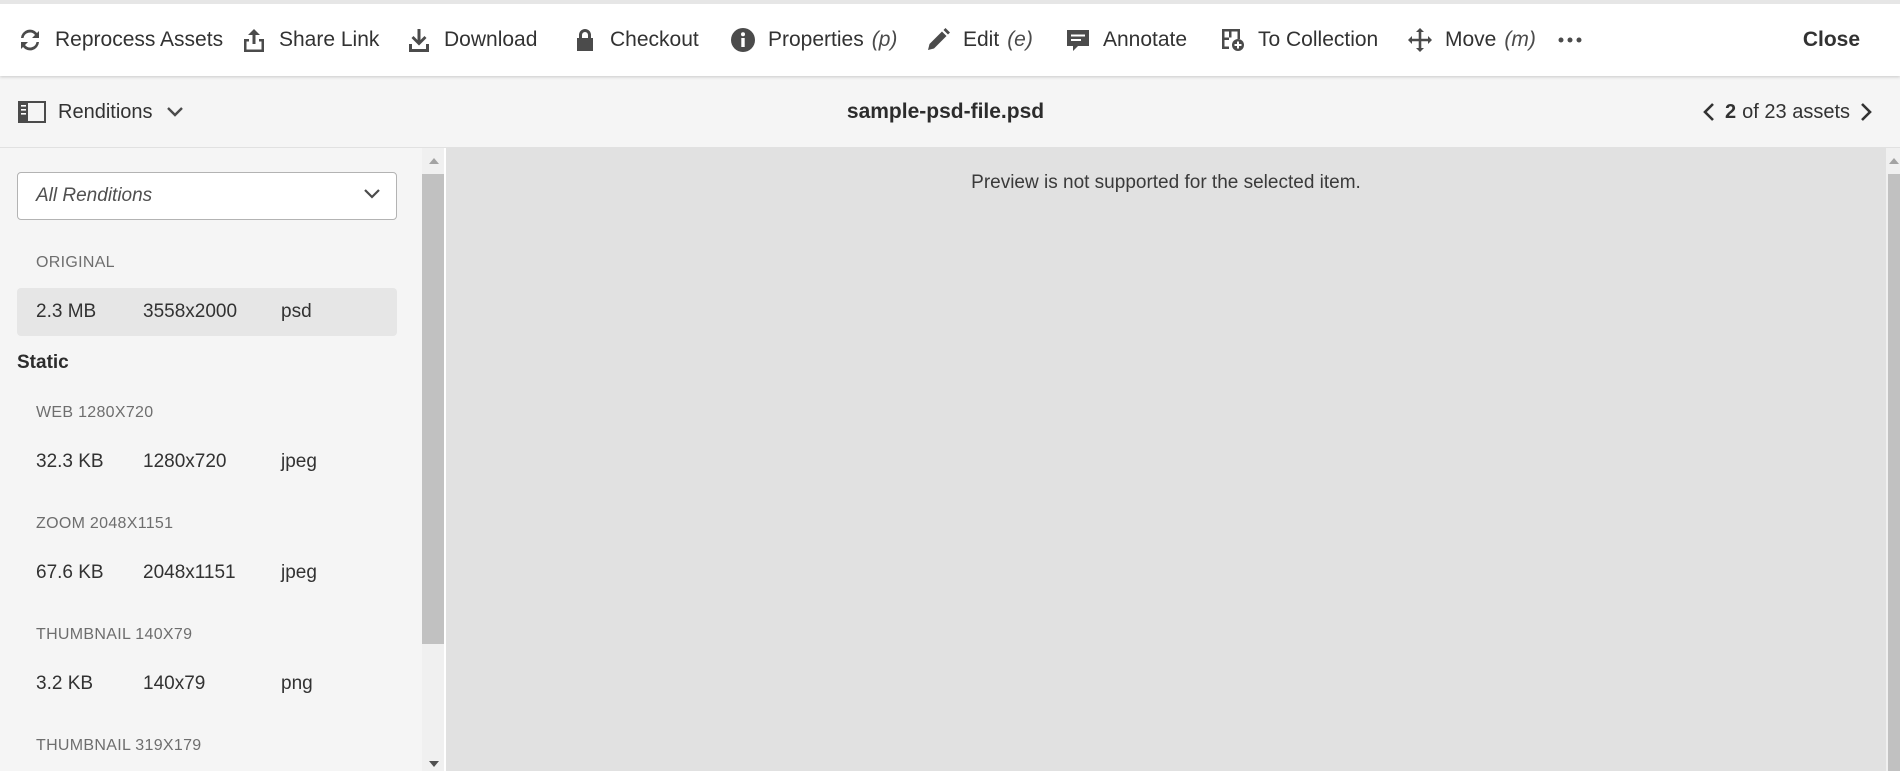 The image size is (1900, 771). Describe the element at coordinates (434, 764) in the screenshot. I see `scroll-down-arrow` at that location.